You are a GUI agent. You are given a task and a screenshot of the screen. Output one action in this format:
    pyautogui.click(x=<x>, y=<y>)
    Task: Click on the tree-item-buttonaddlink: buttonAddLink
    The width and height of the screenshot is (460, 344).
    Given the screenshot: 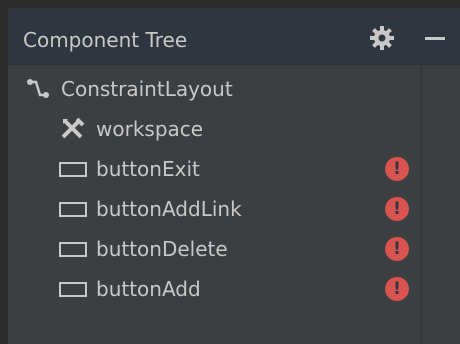 What is the action you would take?
    pyautogui.click(x=150, y=209)
    